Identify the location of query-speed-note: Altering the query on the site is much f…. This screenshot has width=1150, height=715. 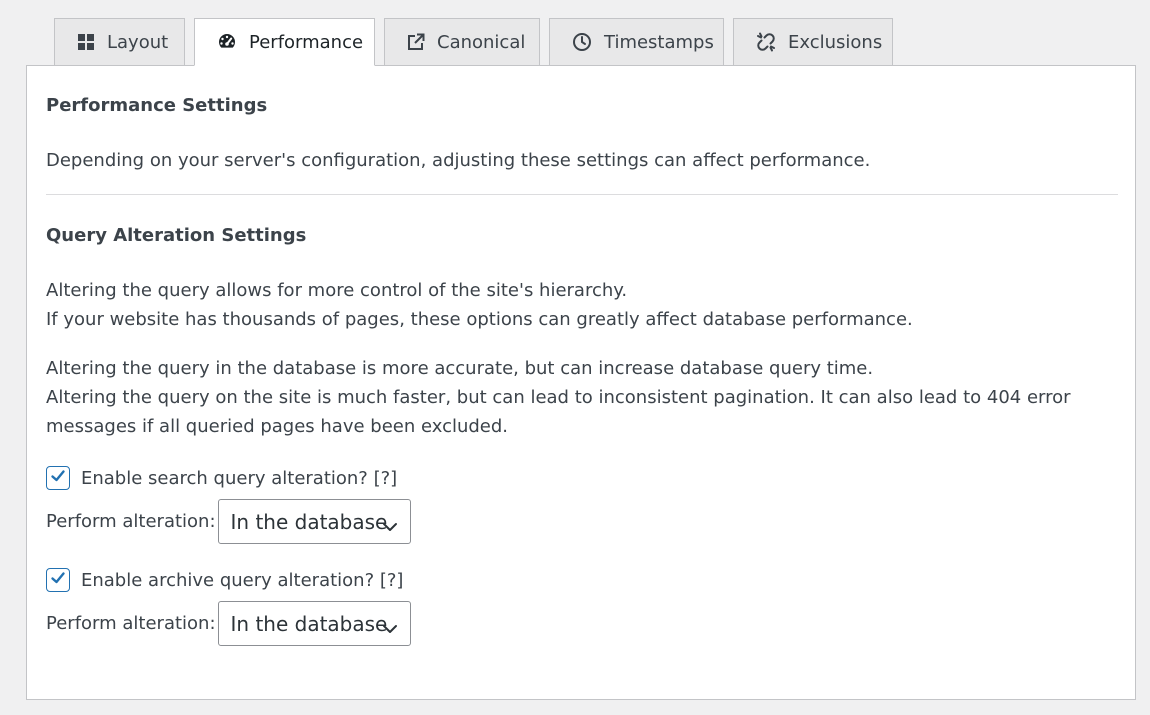
(558, 412).